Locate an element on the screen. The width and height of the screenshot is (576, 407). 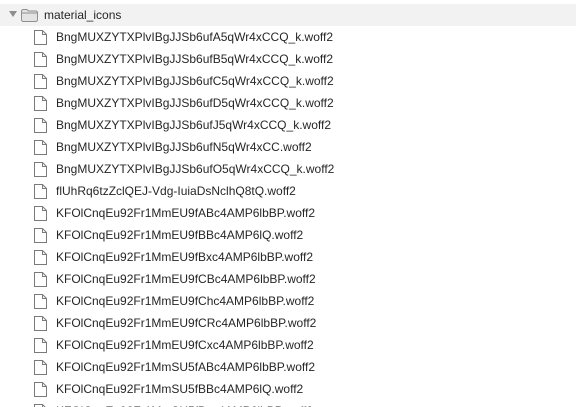
file-row: KFOlCnqEu92Fr1MmSU5fBBc4AMP6lQ.woff2 is located at coordinates (288, 389).